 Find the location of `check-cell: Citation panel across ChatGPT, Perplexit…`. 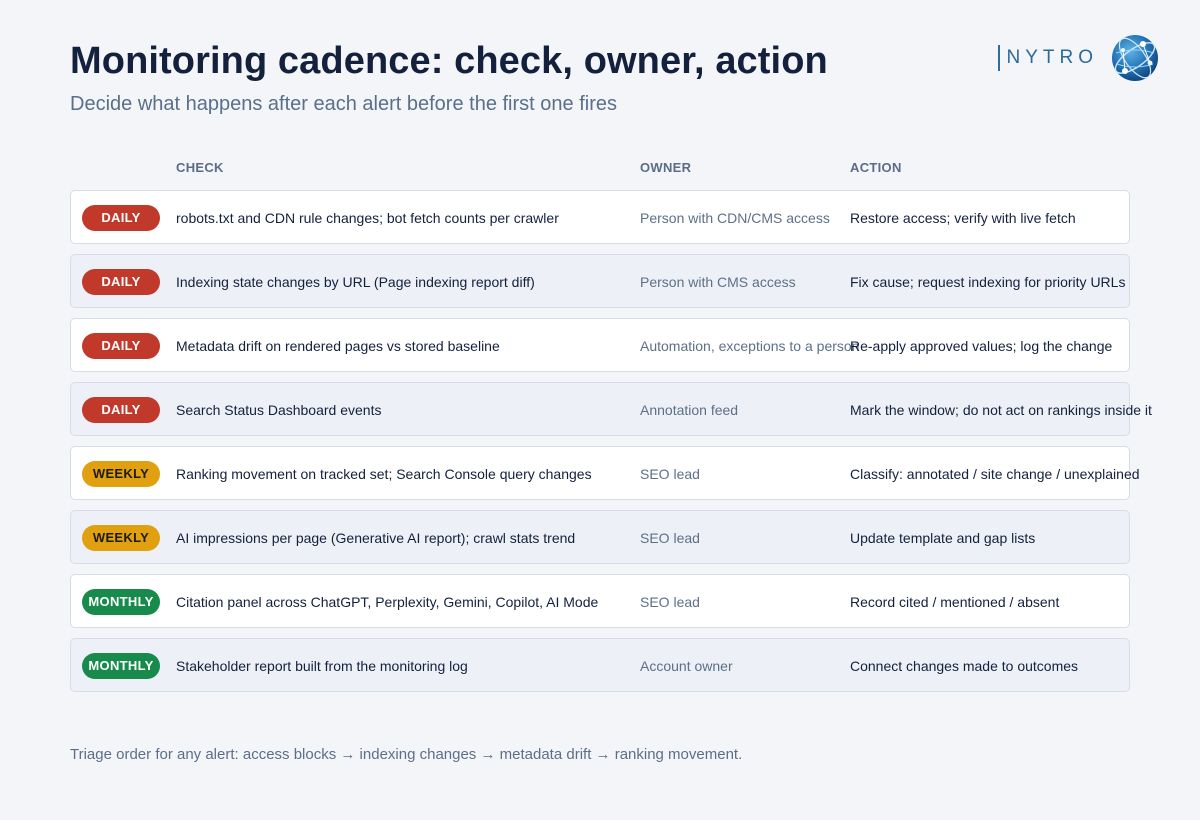

check-cell: Citation panel across ChatGPT, Perplexit… is located at coordinates (387, 602).